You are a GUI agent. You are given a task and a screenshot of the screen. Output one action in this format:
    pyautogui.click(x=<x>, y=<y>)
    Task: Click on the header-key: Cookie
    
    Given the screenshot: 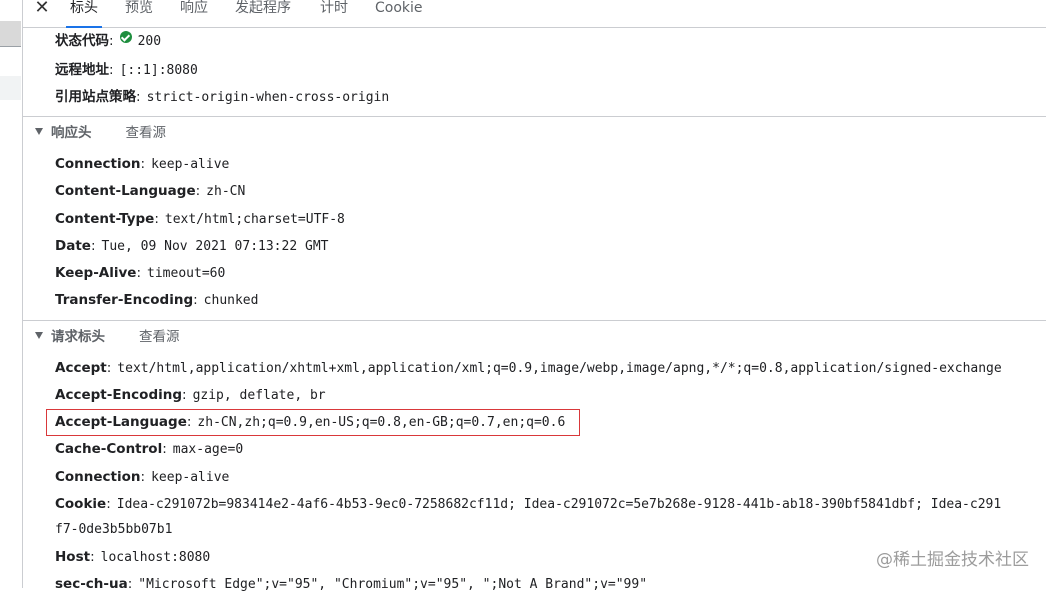 What is the action you would take?
    pyautogui.click(x=81, y=504)
    